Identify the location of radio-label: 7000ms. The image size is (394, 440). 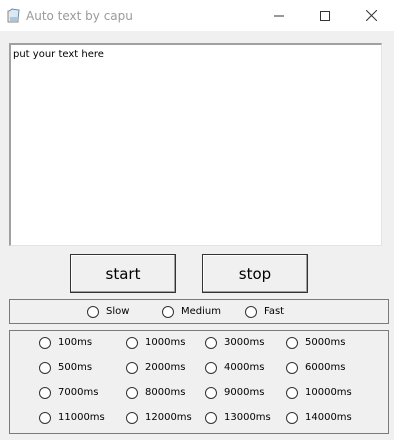
(78, 392).